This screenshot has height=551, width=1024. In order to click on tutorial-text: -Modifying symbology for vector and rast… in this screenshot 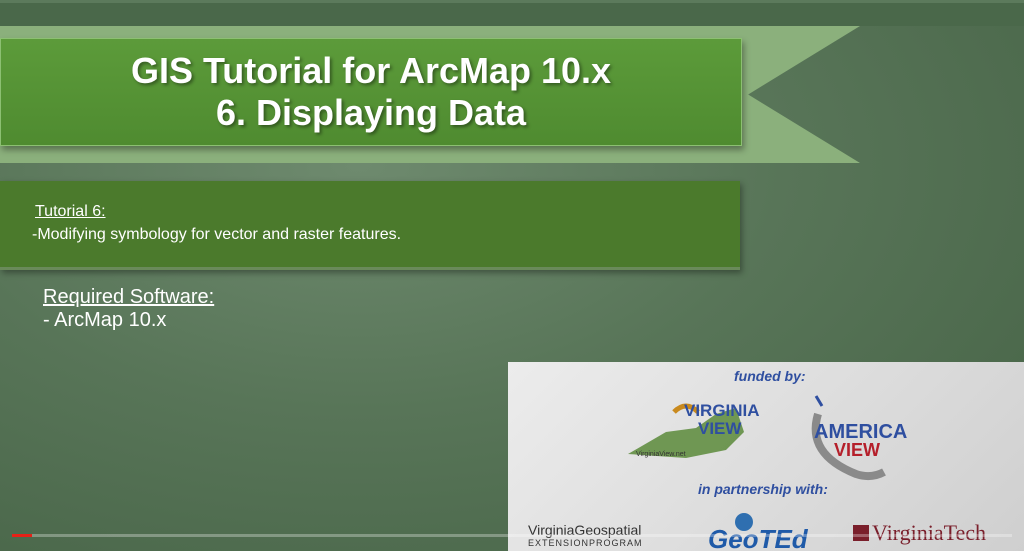, I will do `click(217, 234)`.